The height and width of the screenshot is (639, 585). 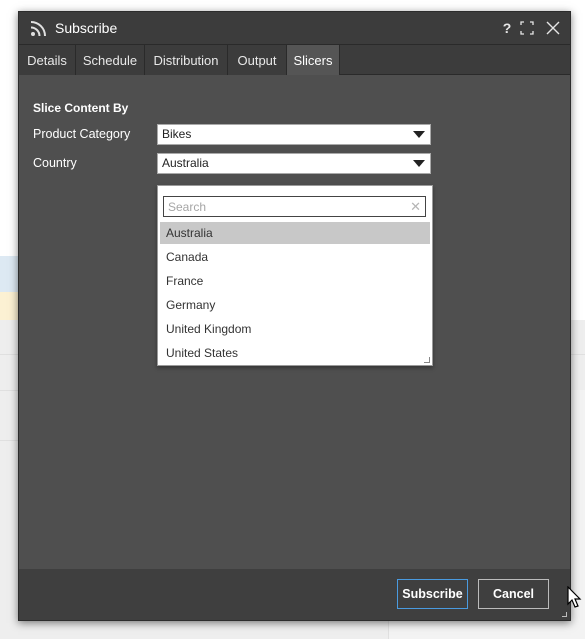 I want to click on country-select: Australia, so click(x=294, y=163).